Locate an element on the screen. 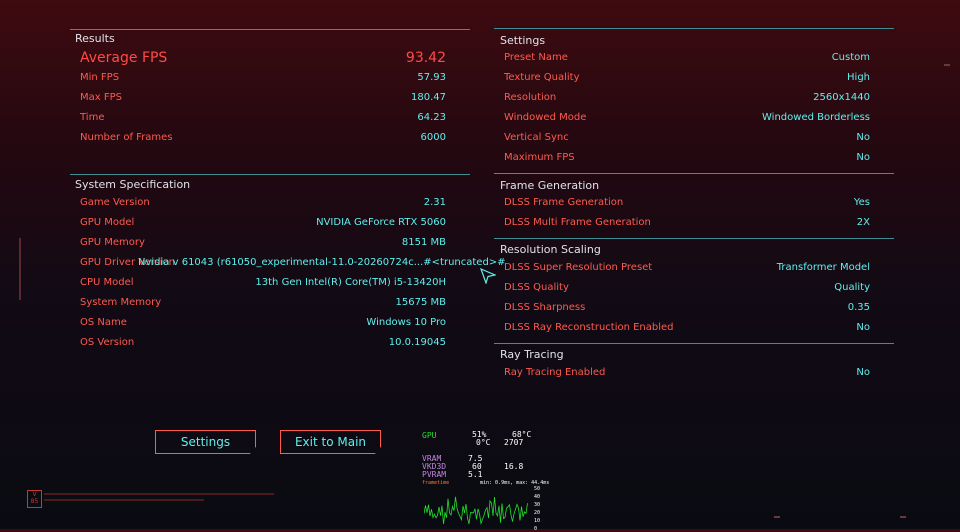  info-row-label: Max FPS is located at coordinates (101, 97).